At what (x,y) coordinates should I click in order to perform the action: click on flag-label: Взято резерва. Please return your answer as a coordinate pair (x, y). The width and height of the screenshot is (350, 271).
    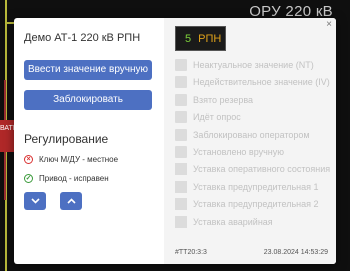
    Looking at the image, I should click on (223, 99).